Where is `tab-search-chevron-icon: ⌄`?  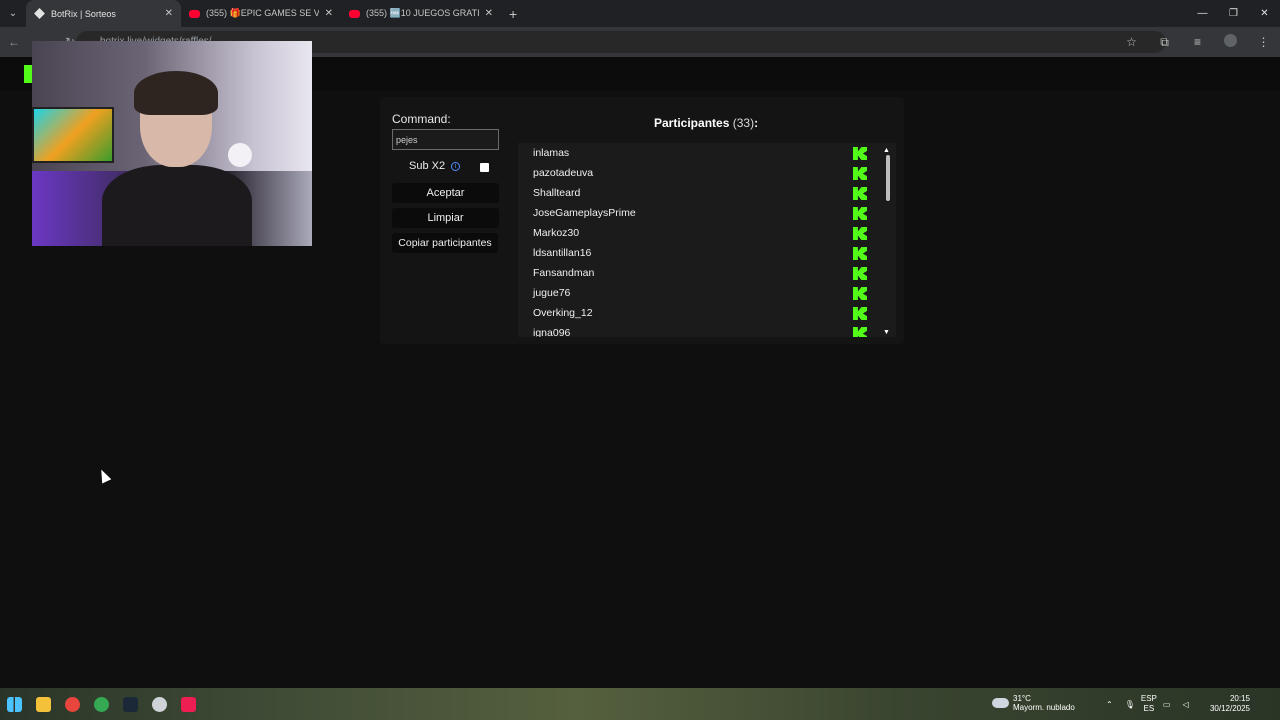
tab-search-chevron-icon: ⌄ is located at coordinates (13, 13).